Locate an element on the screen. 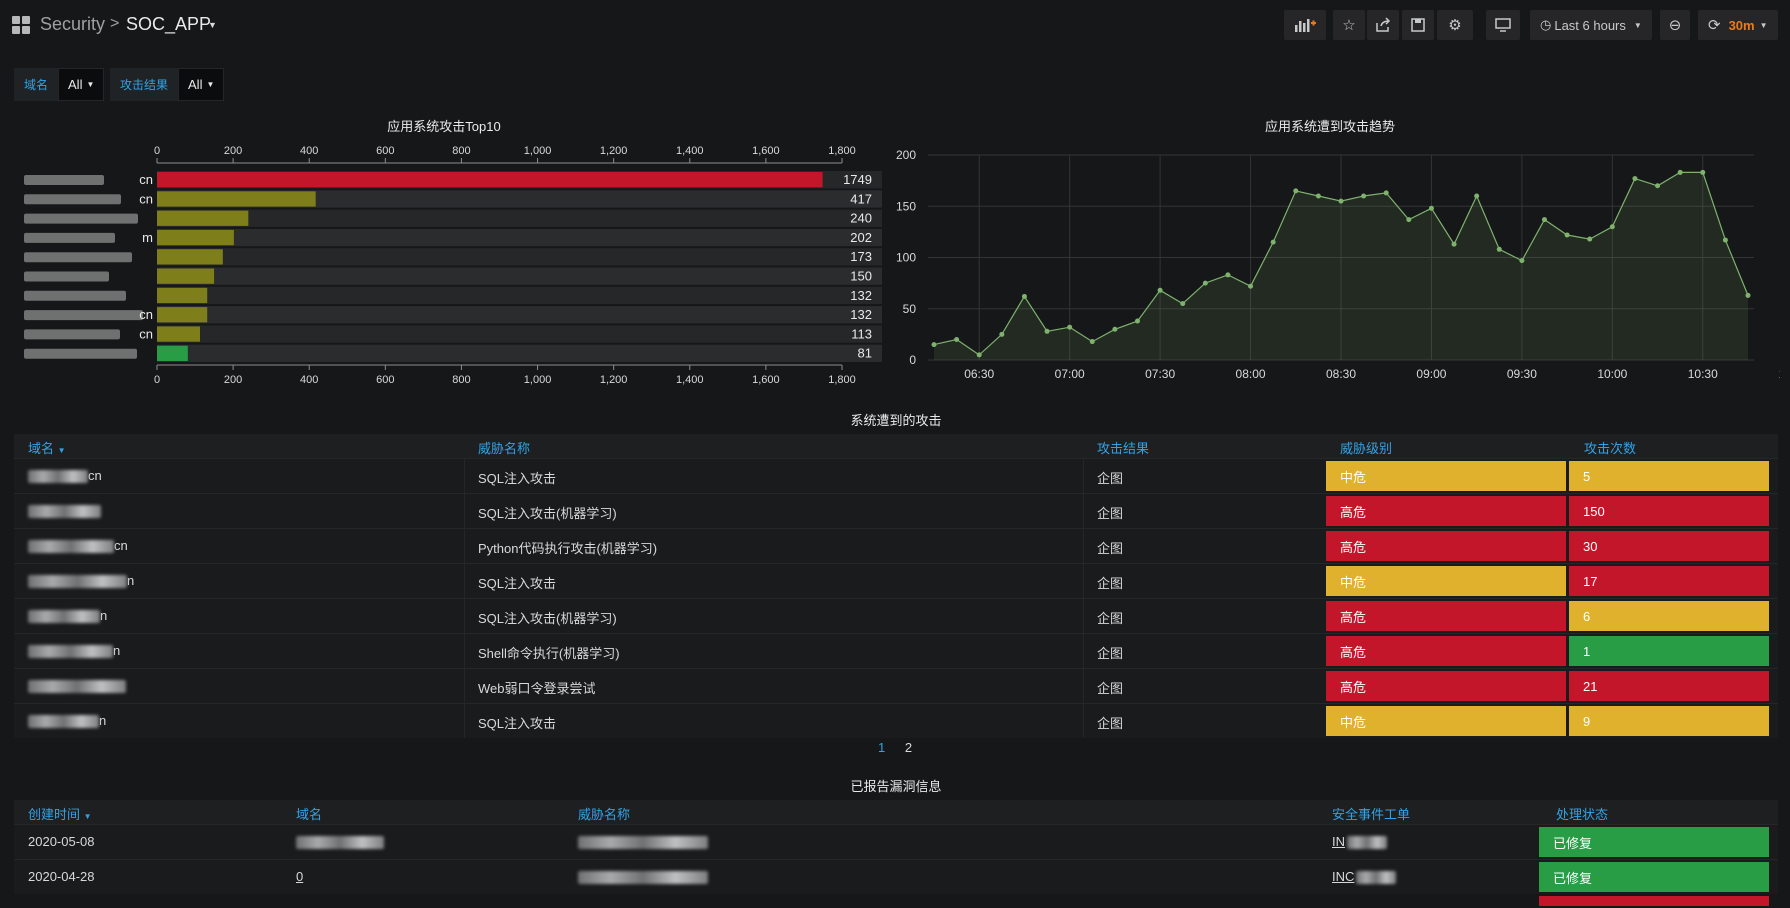 The height and width of the screenshot is (908, 1790). table-row: cn Python代码执行攻击(机器学习) 企图 高危 30 is located at coordinates (896, 545).